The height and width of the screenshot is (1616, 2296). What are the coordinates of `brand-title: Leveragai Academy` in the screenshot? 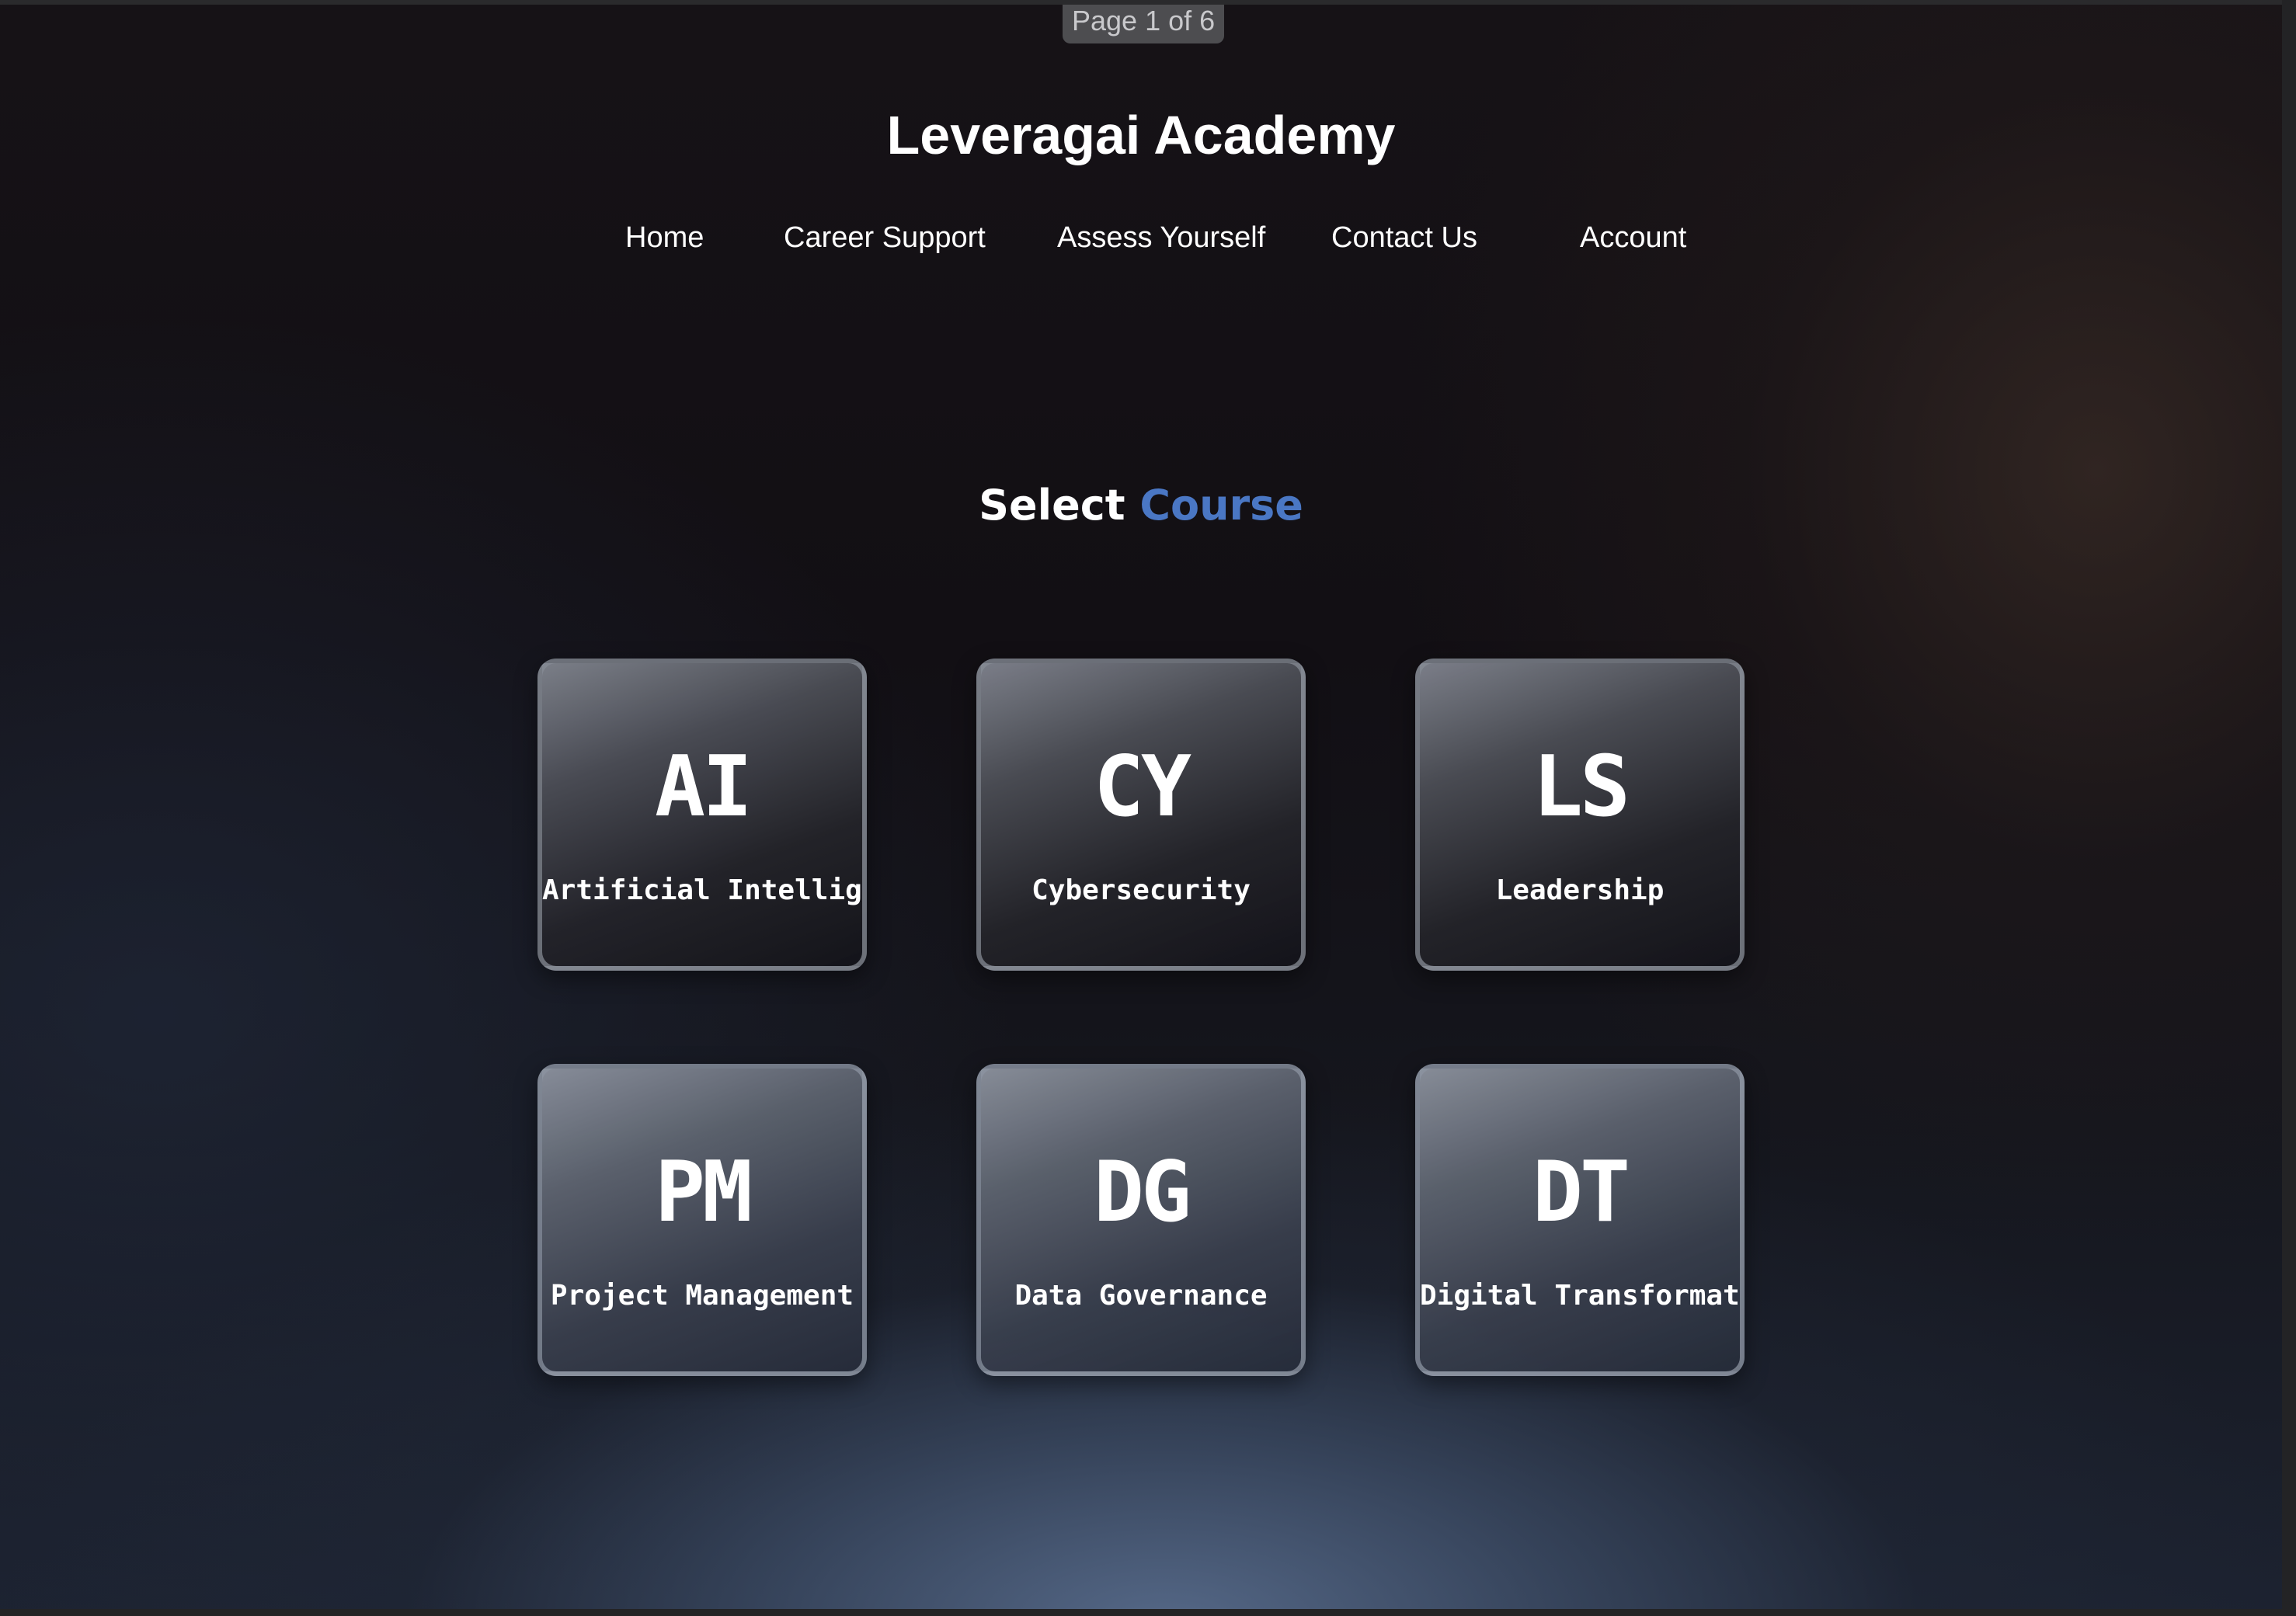 It's located at (1141, 135).